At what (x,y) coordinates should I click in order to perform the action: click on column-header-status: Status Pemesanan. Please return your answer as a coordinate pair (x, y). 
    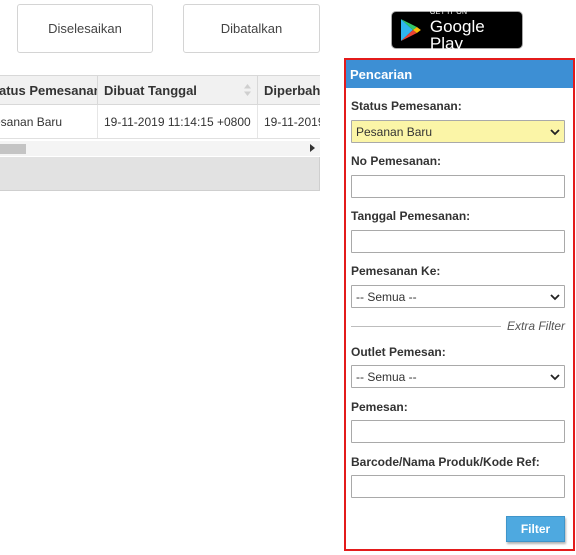
    Looking at the image, I should click on (49, 90).